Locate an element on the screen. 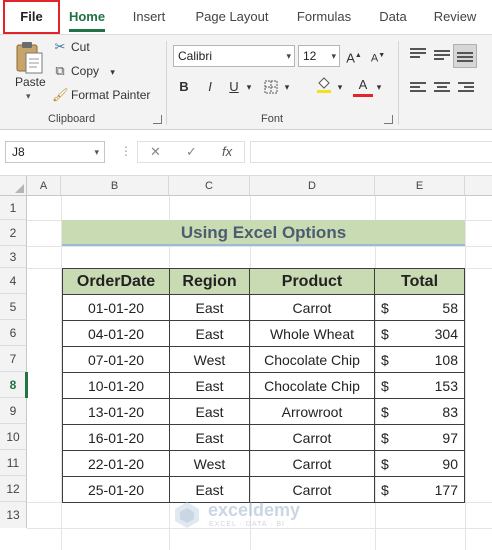 Image resolution: width=492 pixels, height=550 pixels. tab-file: File is located at coordinates (31, 17).